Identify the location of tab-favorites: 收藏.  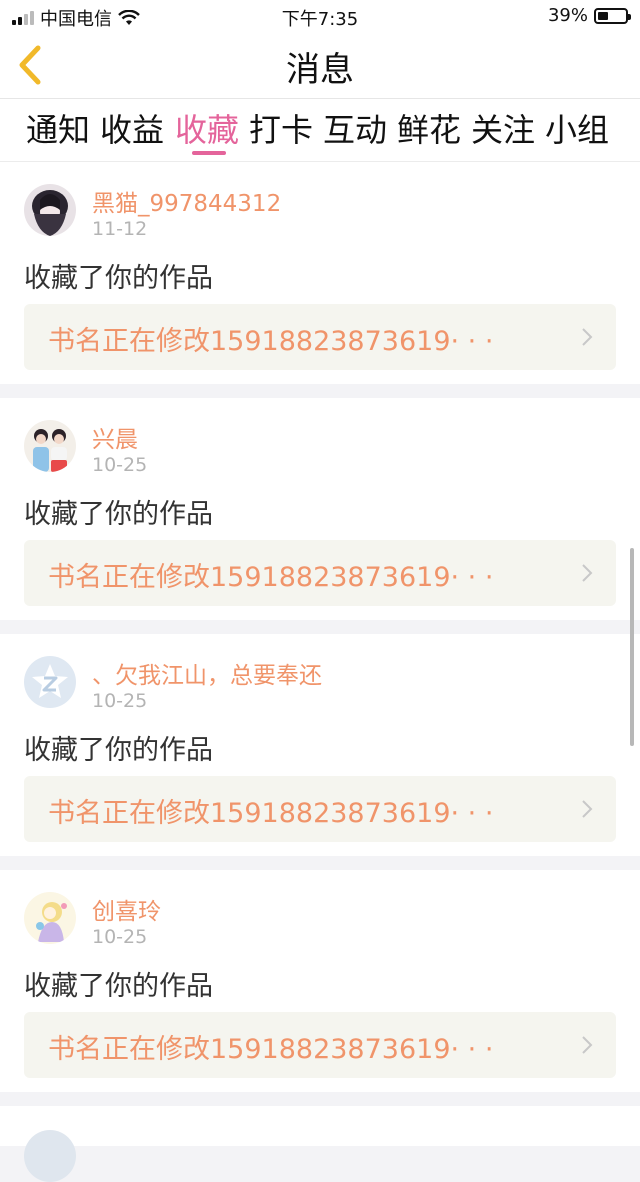
(207, 128).